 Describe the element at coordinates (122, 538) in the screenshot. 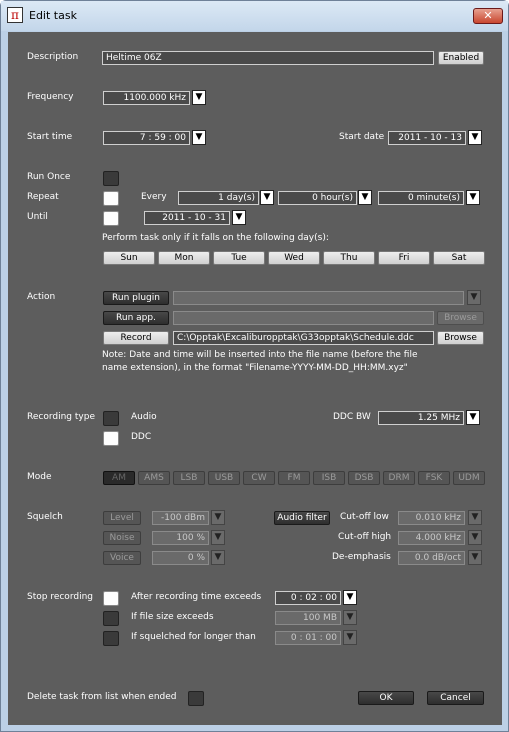

I see `squelch-noise-button: Noise` at that location.